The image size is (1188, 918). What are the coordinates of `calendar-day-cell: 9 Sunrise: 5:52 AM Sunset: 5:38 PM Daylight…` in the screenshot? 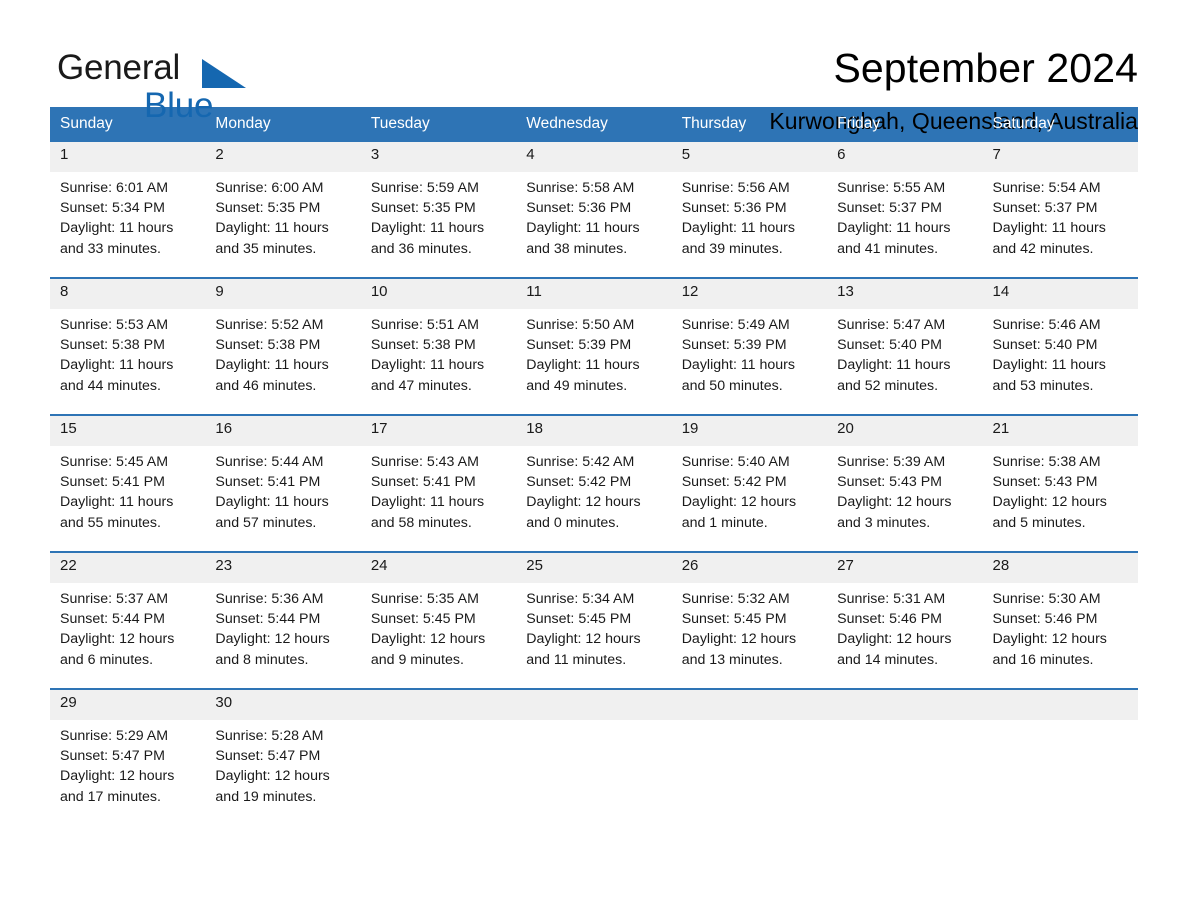 It's located at (283, 346).